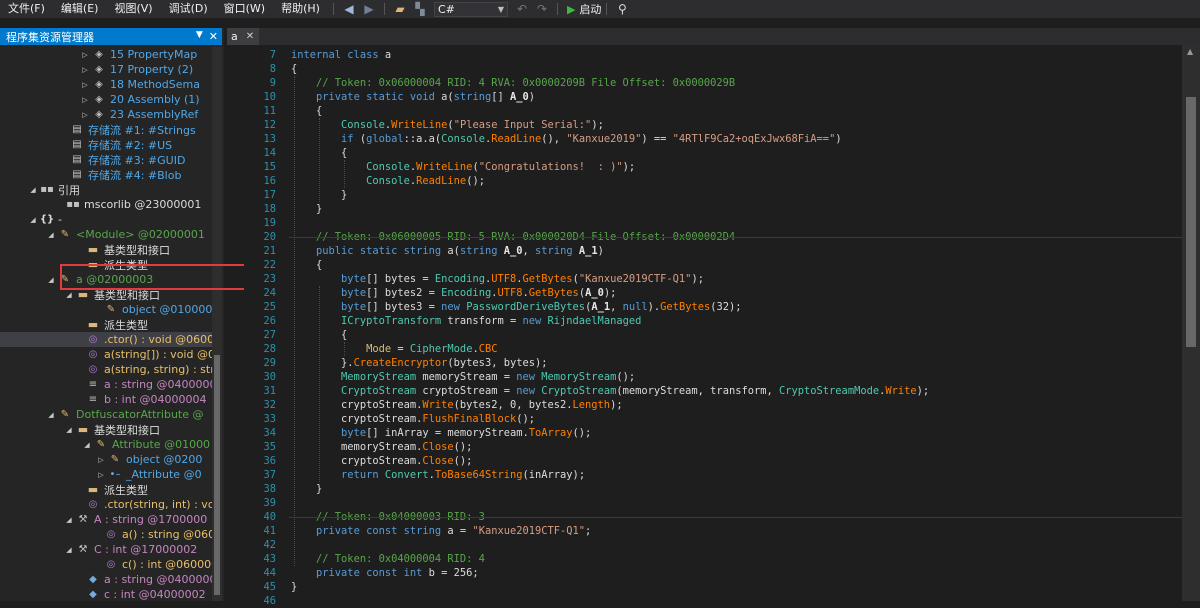 The image size is (1200, 608). I want to click on property-icon: ⚒, so click(83, 549).